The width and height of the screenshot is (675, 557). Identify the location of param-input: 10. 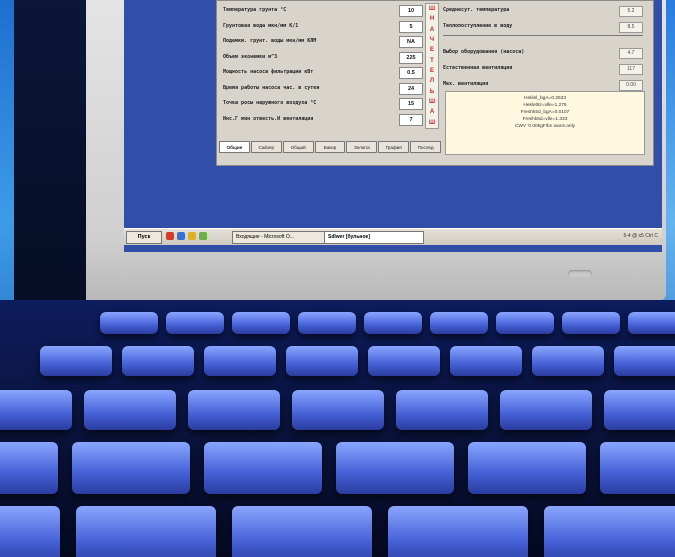
(411, 11).